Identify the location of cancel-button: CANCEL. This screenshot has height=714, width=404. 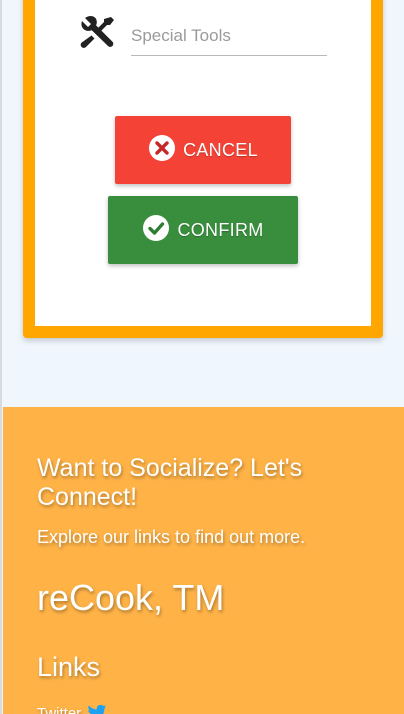
(203, 150).